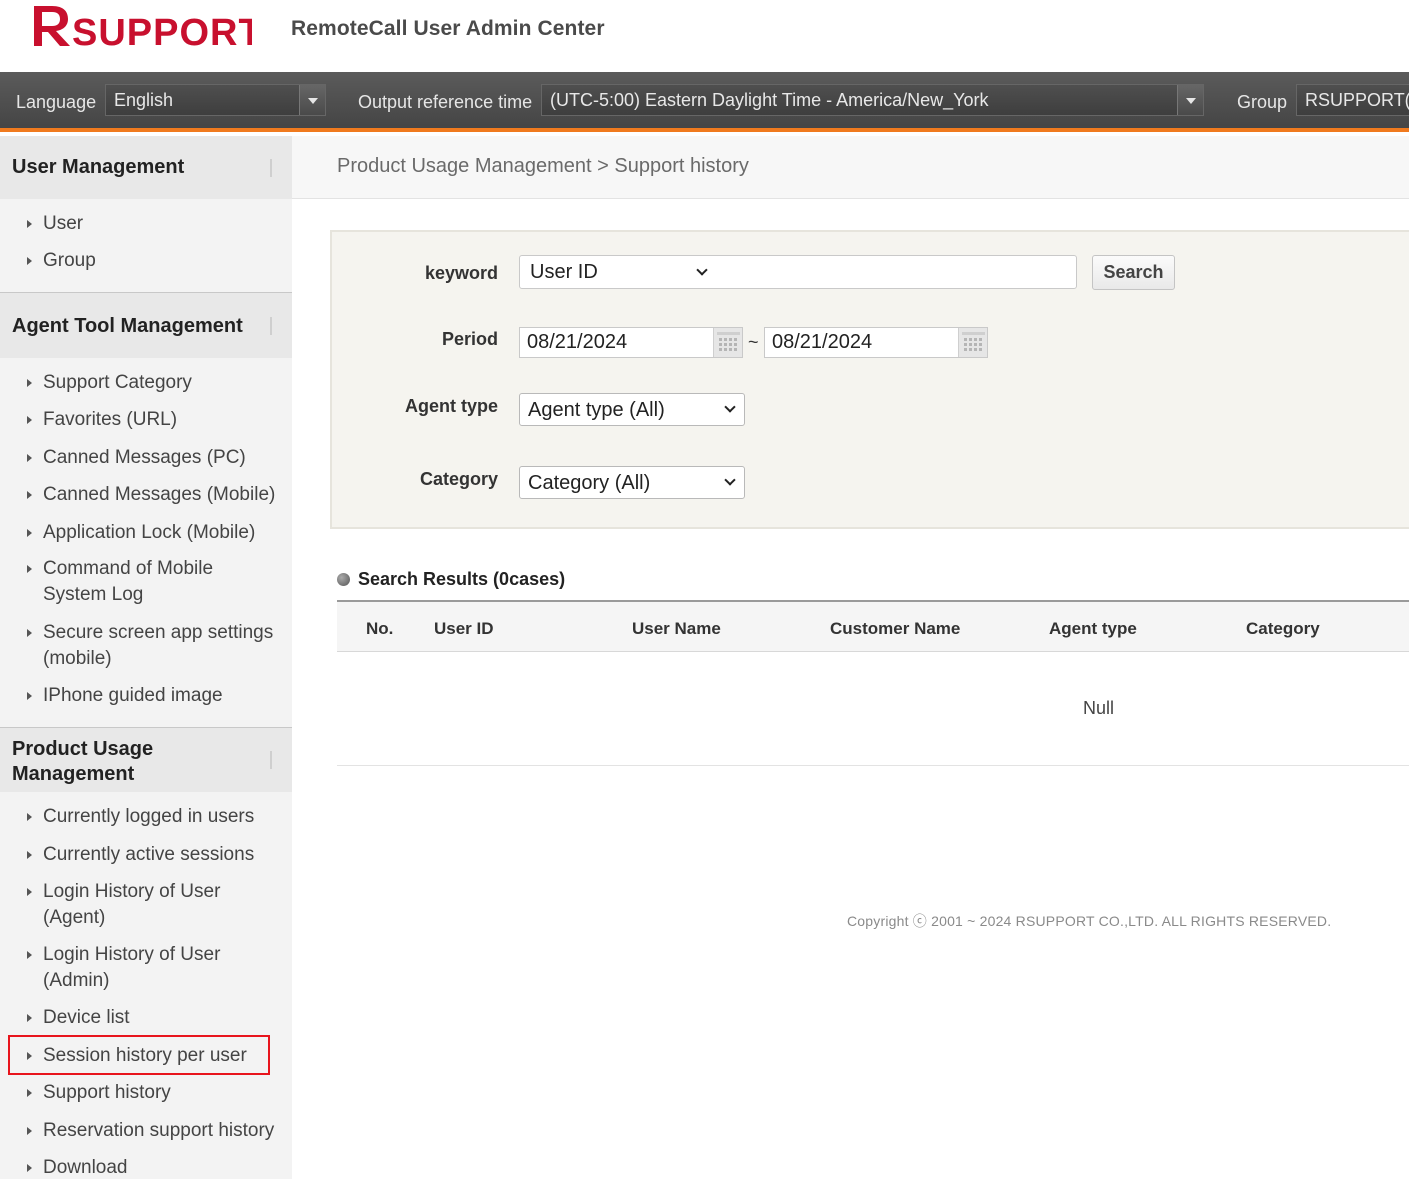 Image resolution: width=1409 pixels, height=1179 pixels. What do you see at coordinates (63, 224) in the screenshot?
I see `sidebar-item-user: User` at bounding box center [63, 224].